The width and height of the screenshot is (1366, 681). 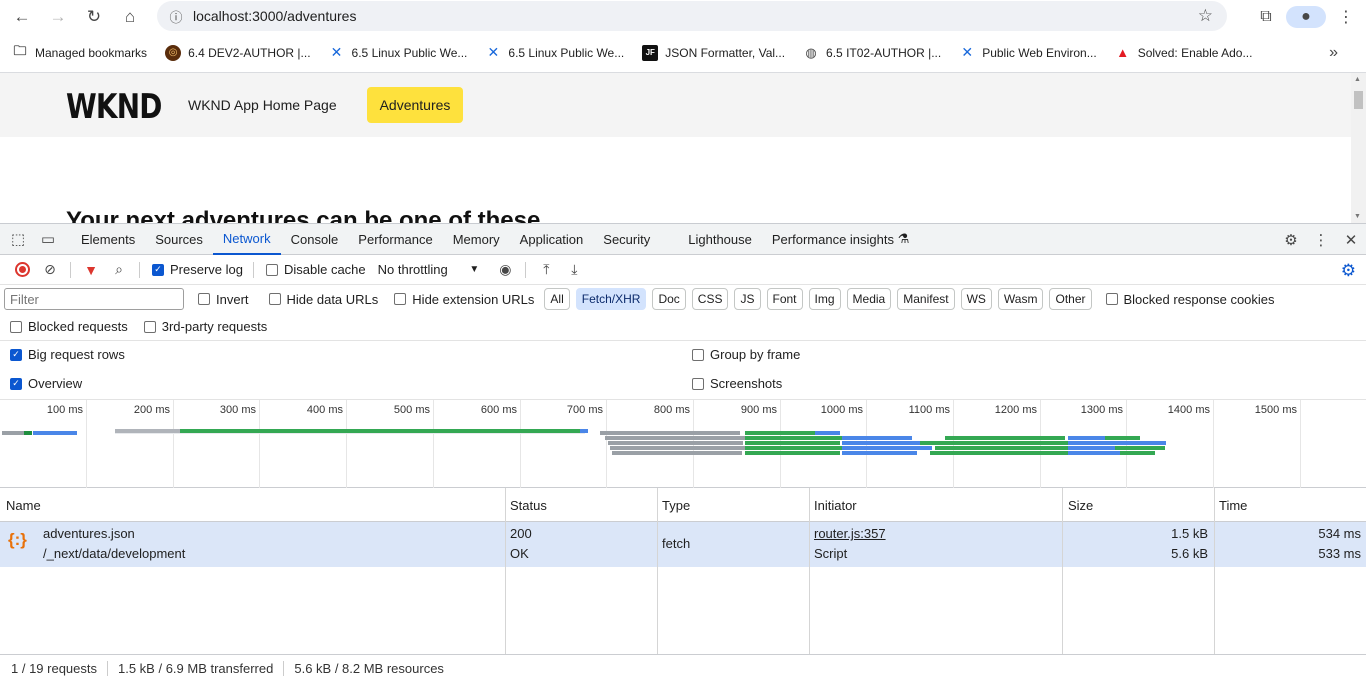 What do you see at coordinates (429, 269) in the screenshot?
I see `throttling-select: No throttling ▼` at bounding box center [429, 269].